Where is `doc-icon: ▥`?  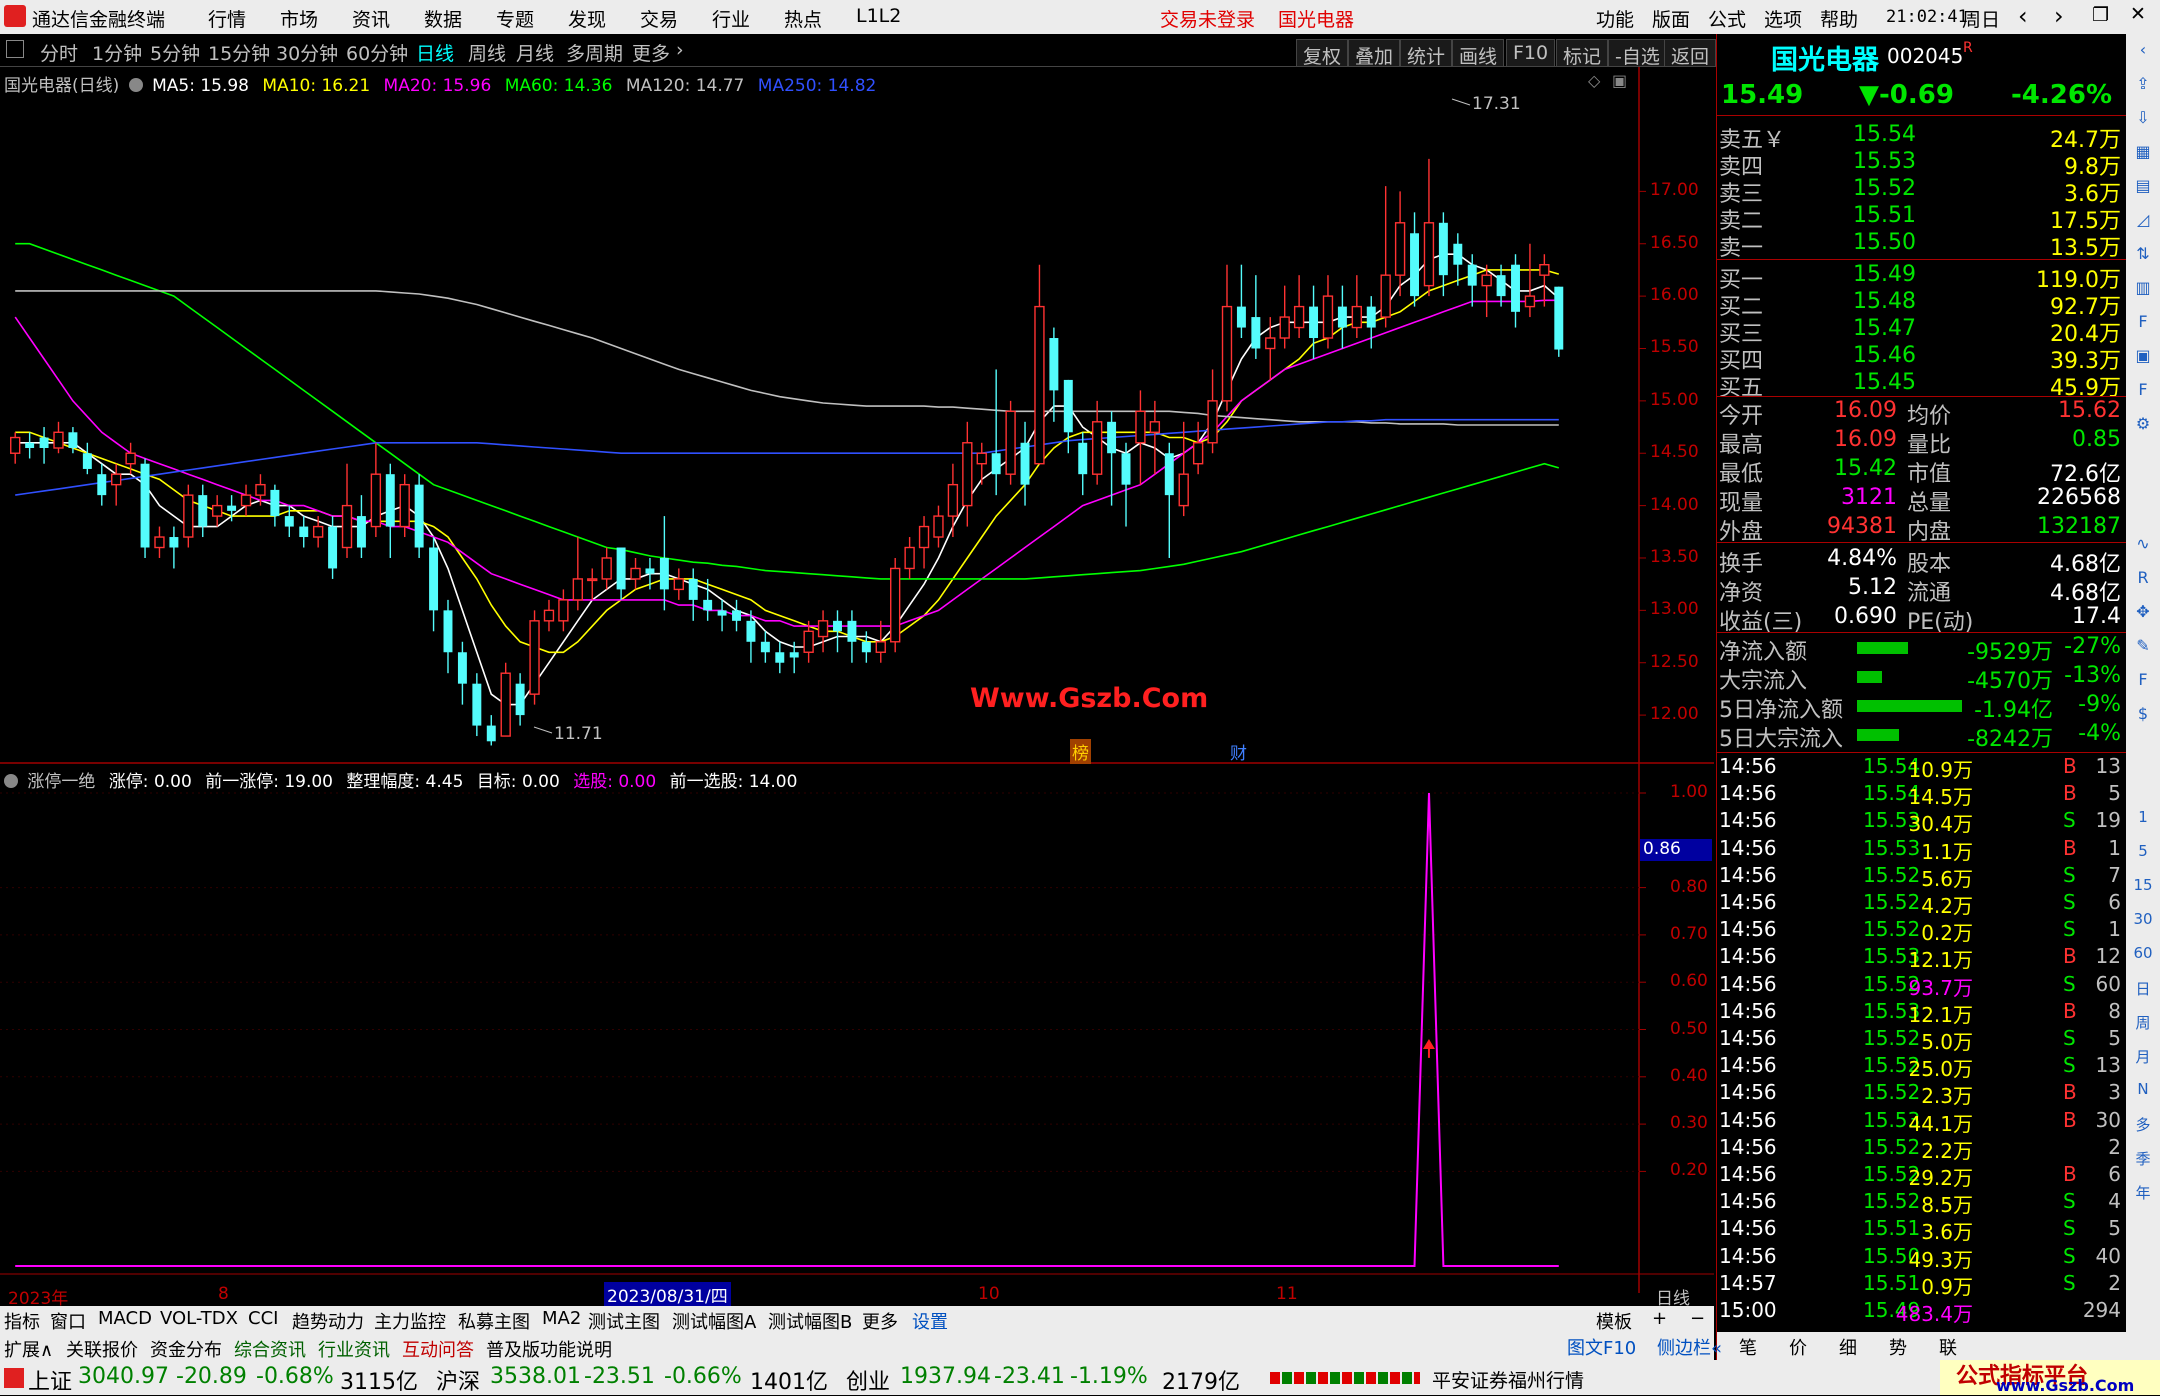 doc-icon: ▥ is located at coordinates (2143, 289).